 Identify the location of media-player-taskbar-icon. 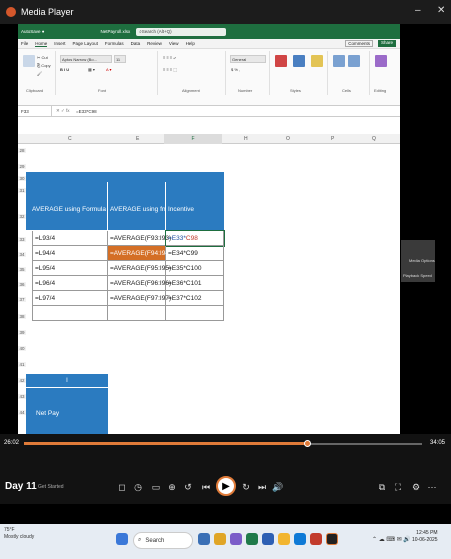
(332, 539).